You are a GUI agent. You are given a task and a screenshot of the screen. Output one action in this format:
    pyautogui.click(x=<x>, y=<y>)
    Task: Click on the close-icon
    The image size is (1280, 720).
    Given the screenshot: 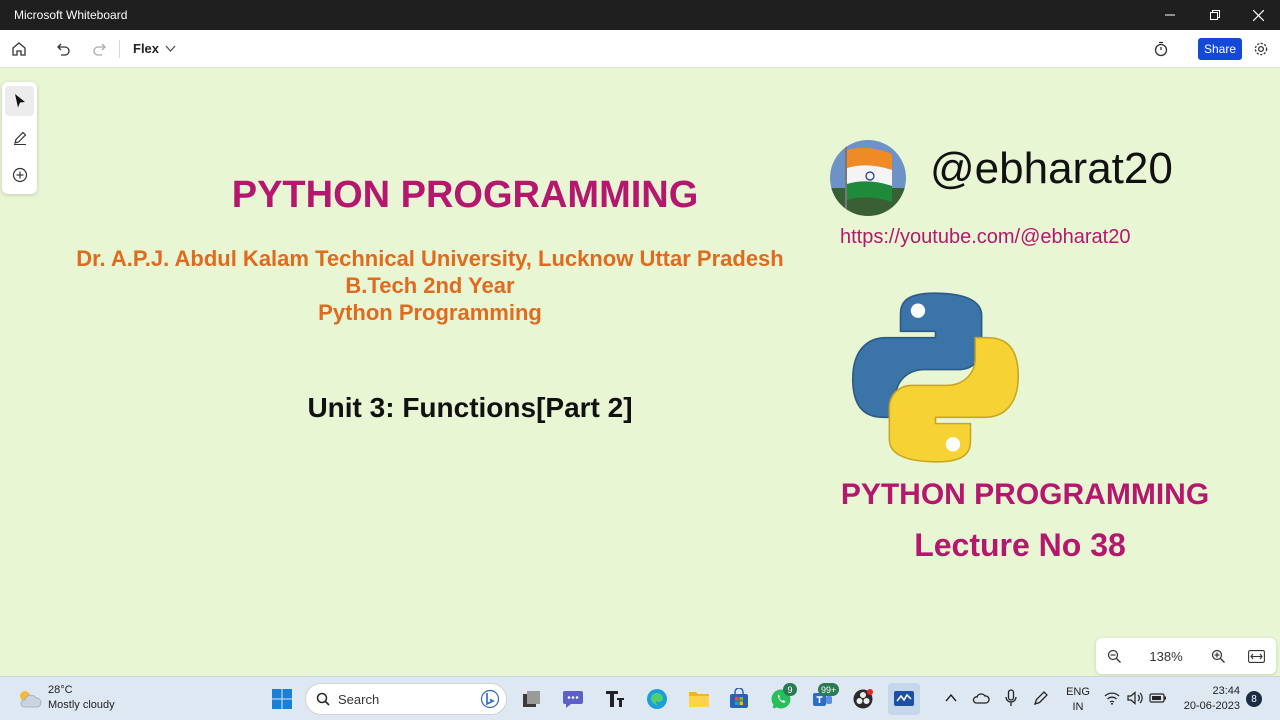 What is the action you would take?
    pyautogui.click(x=1258, y=15)
    